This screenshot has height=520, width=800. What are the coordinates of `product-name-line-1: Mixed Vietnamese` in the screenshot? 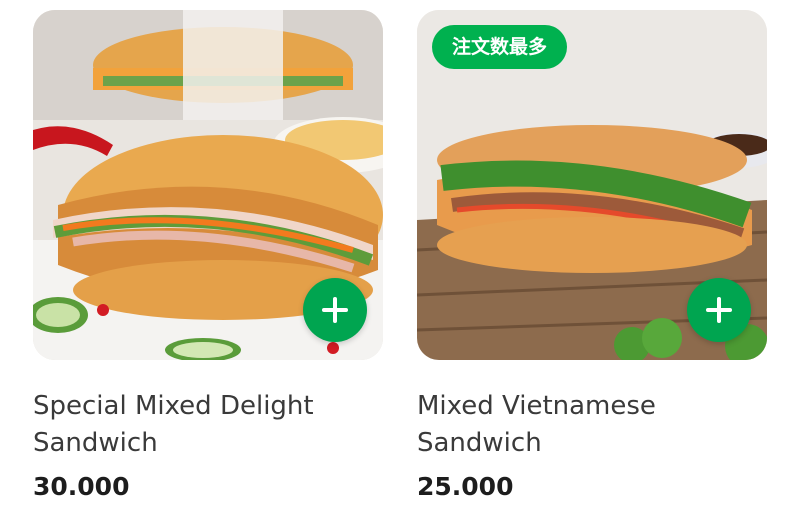 It's located at (536, 406).